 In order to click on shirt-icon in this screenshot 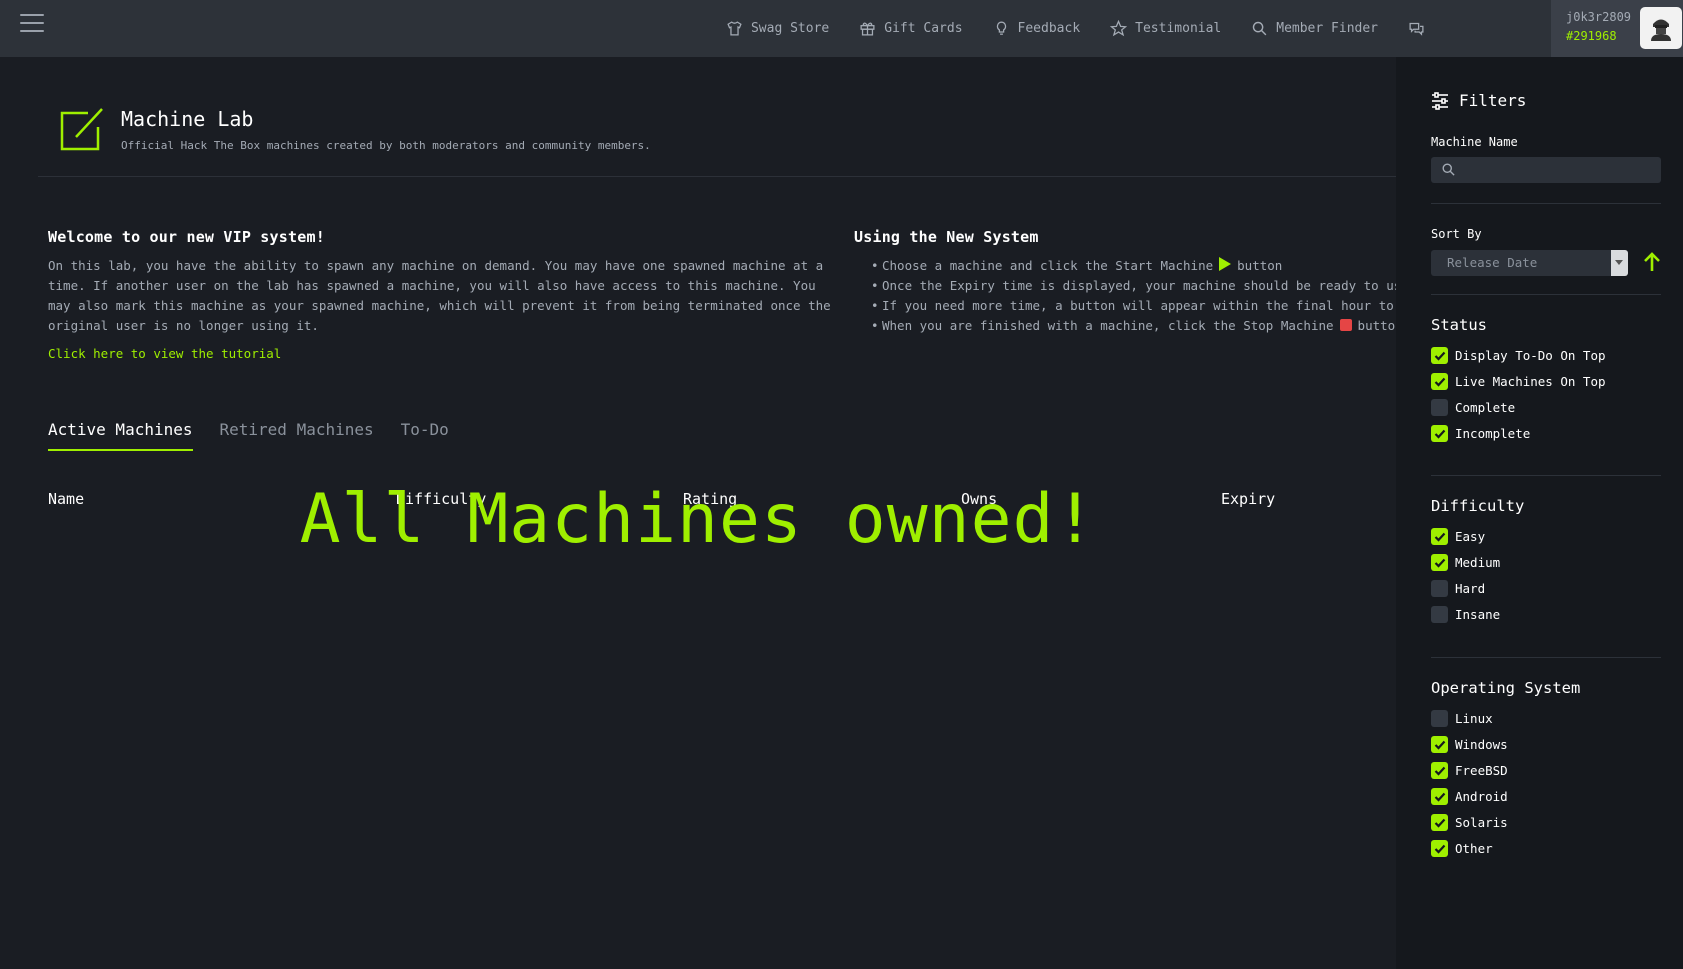, I will do `click(734, 28)`.